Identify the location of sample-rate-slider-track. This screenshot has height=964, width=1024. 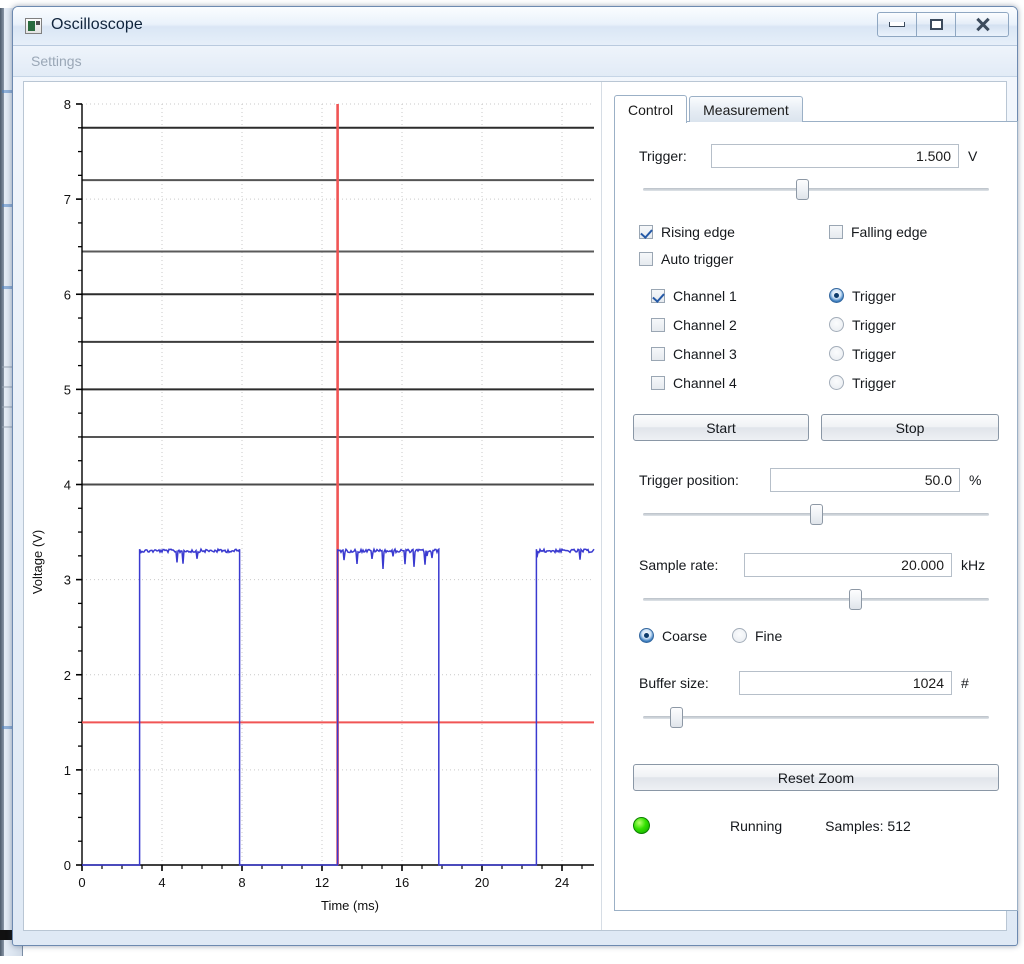
(816, 599).